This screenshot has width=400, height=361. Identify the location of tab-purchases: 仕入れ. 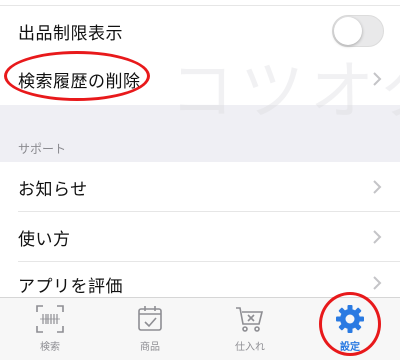
(250, 329).